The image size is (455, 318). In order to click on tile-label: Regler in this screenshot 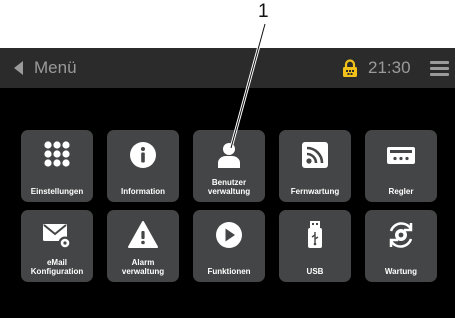, I will do `click(401, 191)`.